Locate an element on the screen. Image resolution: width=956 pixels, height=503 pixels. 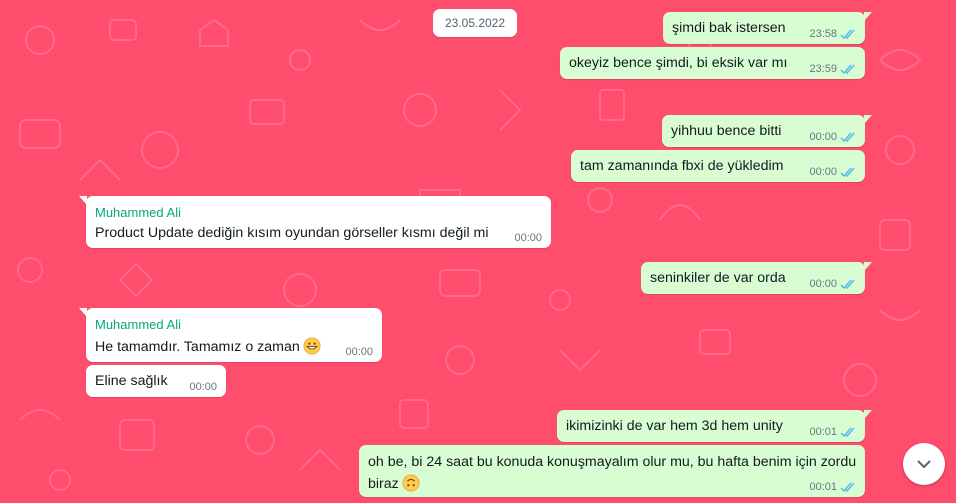
message-text-line: He tamamdır. Tamamız o zaman is located at coordinates (208, 346).